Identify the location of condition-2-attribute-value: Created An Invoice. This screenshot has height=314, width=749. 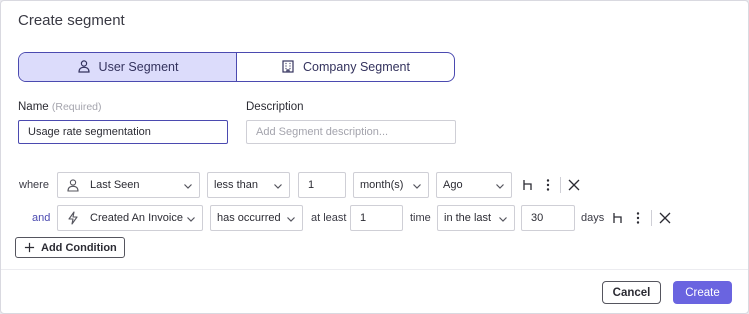
(136, 218).